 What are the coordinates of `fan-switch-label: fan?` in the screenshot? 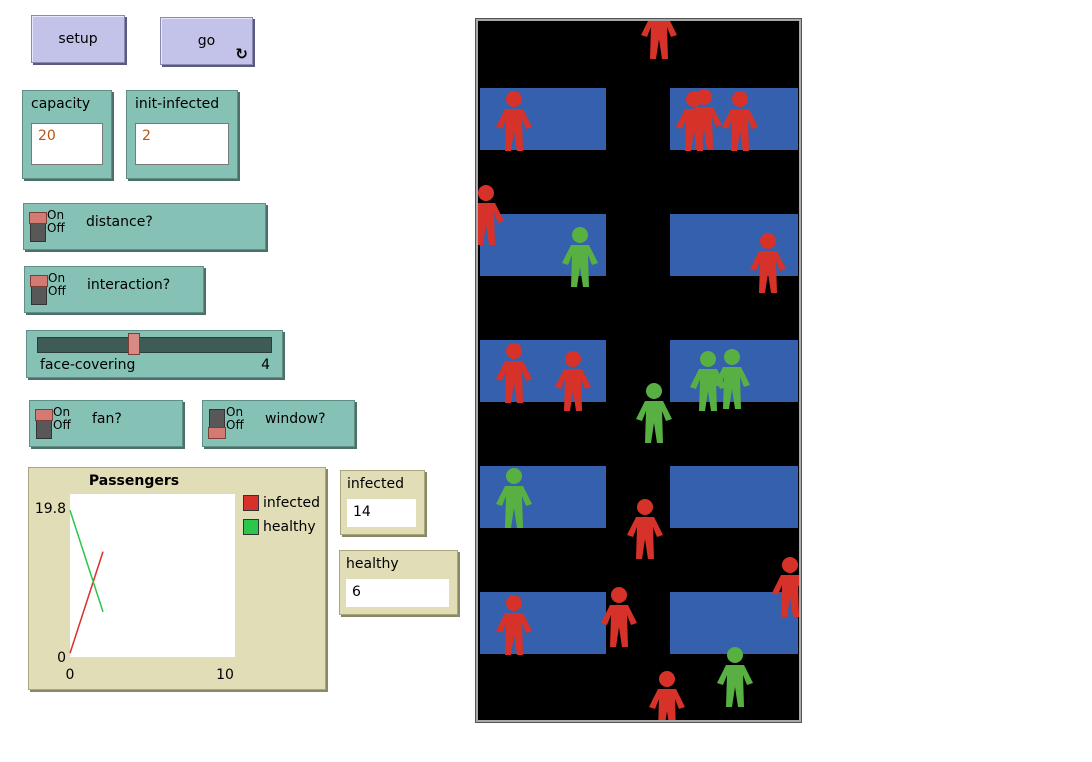 It's located at (107, 419).